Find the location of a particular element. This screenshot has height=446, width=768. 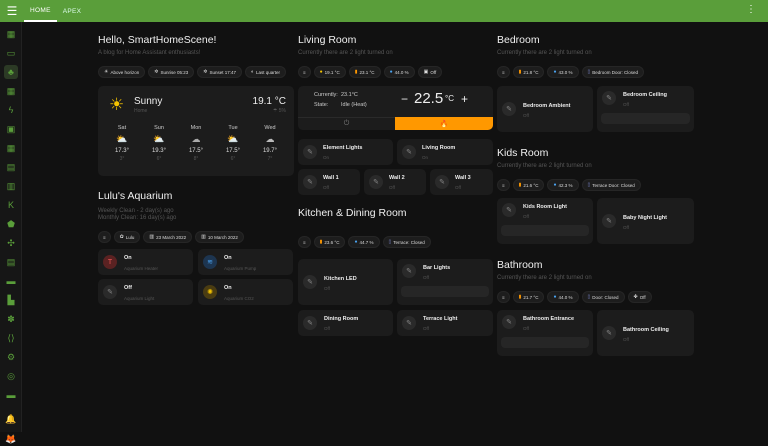

forecast-day: Mon ☁ 17.5° 8° is located at coordinates (196, 143).